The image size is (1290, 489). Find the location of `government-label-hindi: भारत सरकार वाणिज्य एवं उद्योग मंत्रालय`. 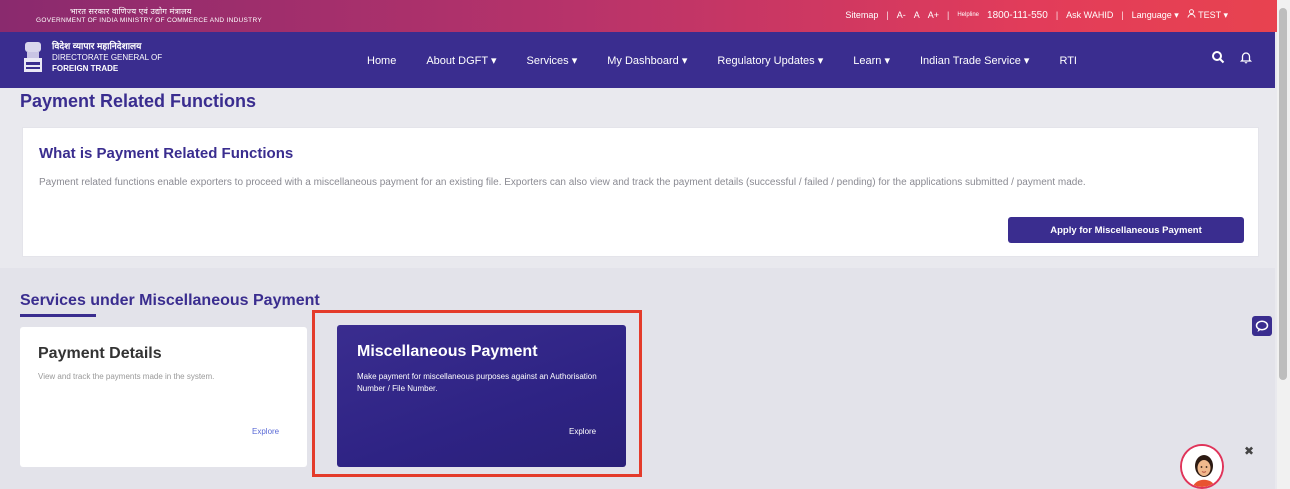

government-label-hindi: भारत सरकार वाणिज्य एवं उद्योग मंत्रालय is located at coordinates (131, 11).